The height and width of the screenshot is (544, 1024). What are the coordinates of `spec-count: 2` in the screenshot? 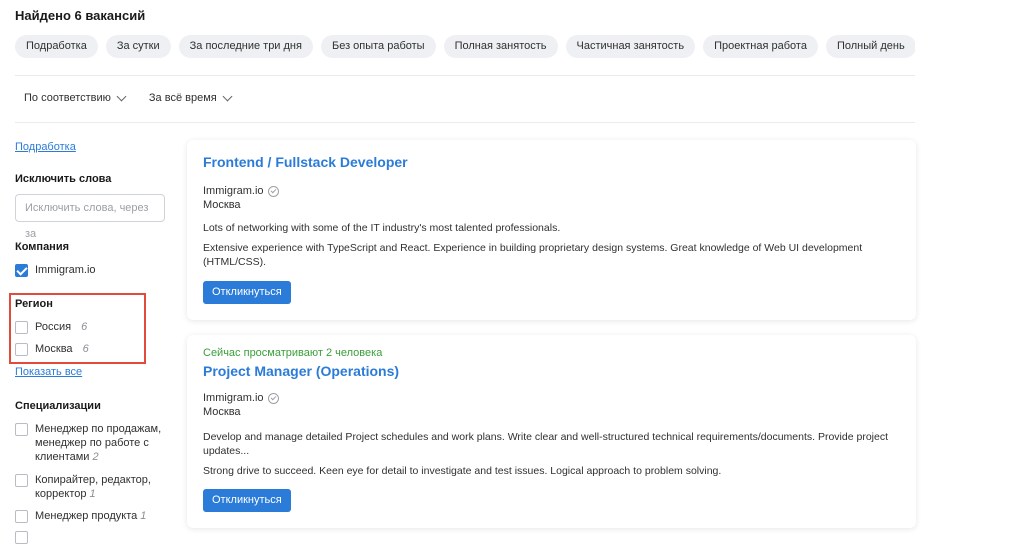 It's located at (95, 457).